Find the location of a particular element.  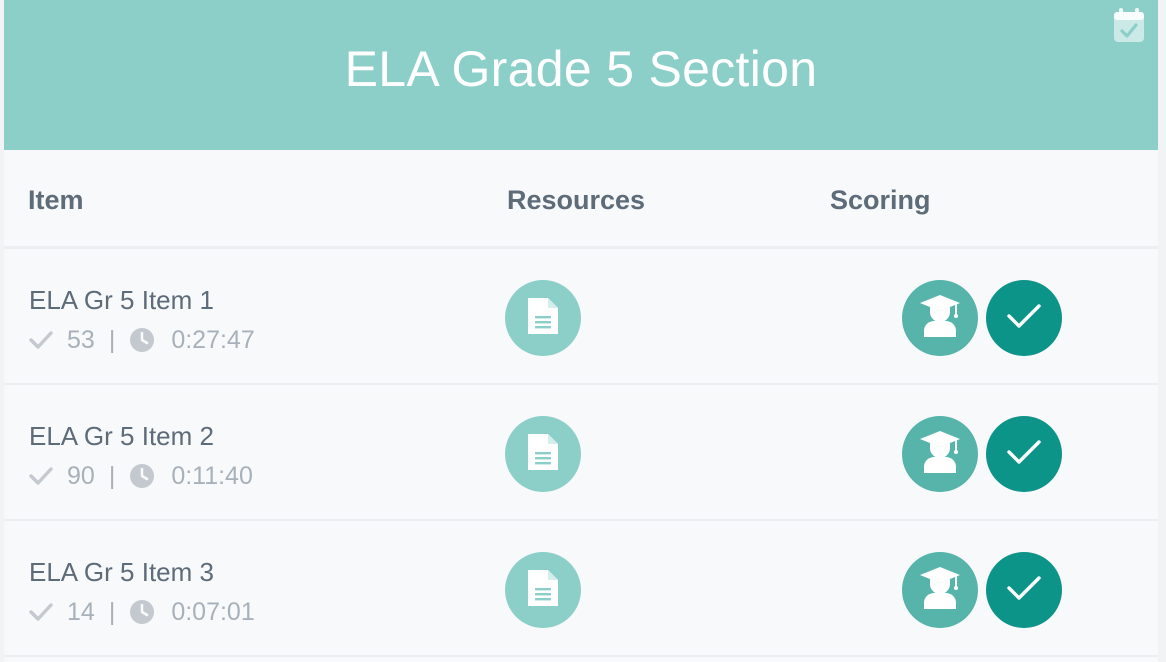

column-header-resources: Resources is located at coordinates (576, 200).